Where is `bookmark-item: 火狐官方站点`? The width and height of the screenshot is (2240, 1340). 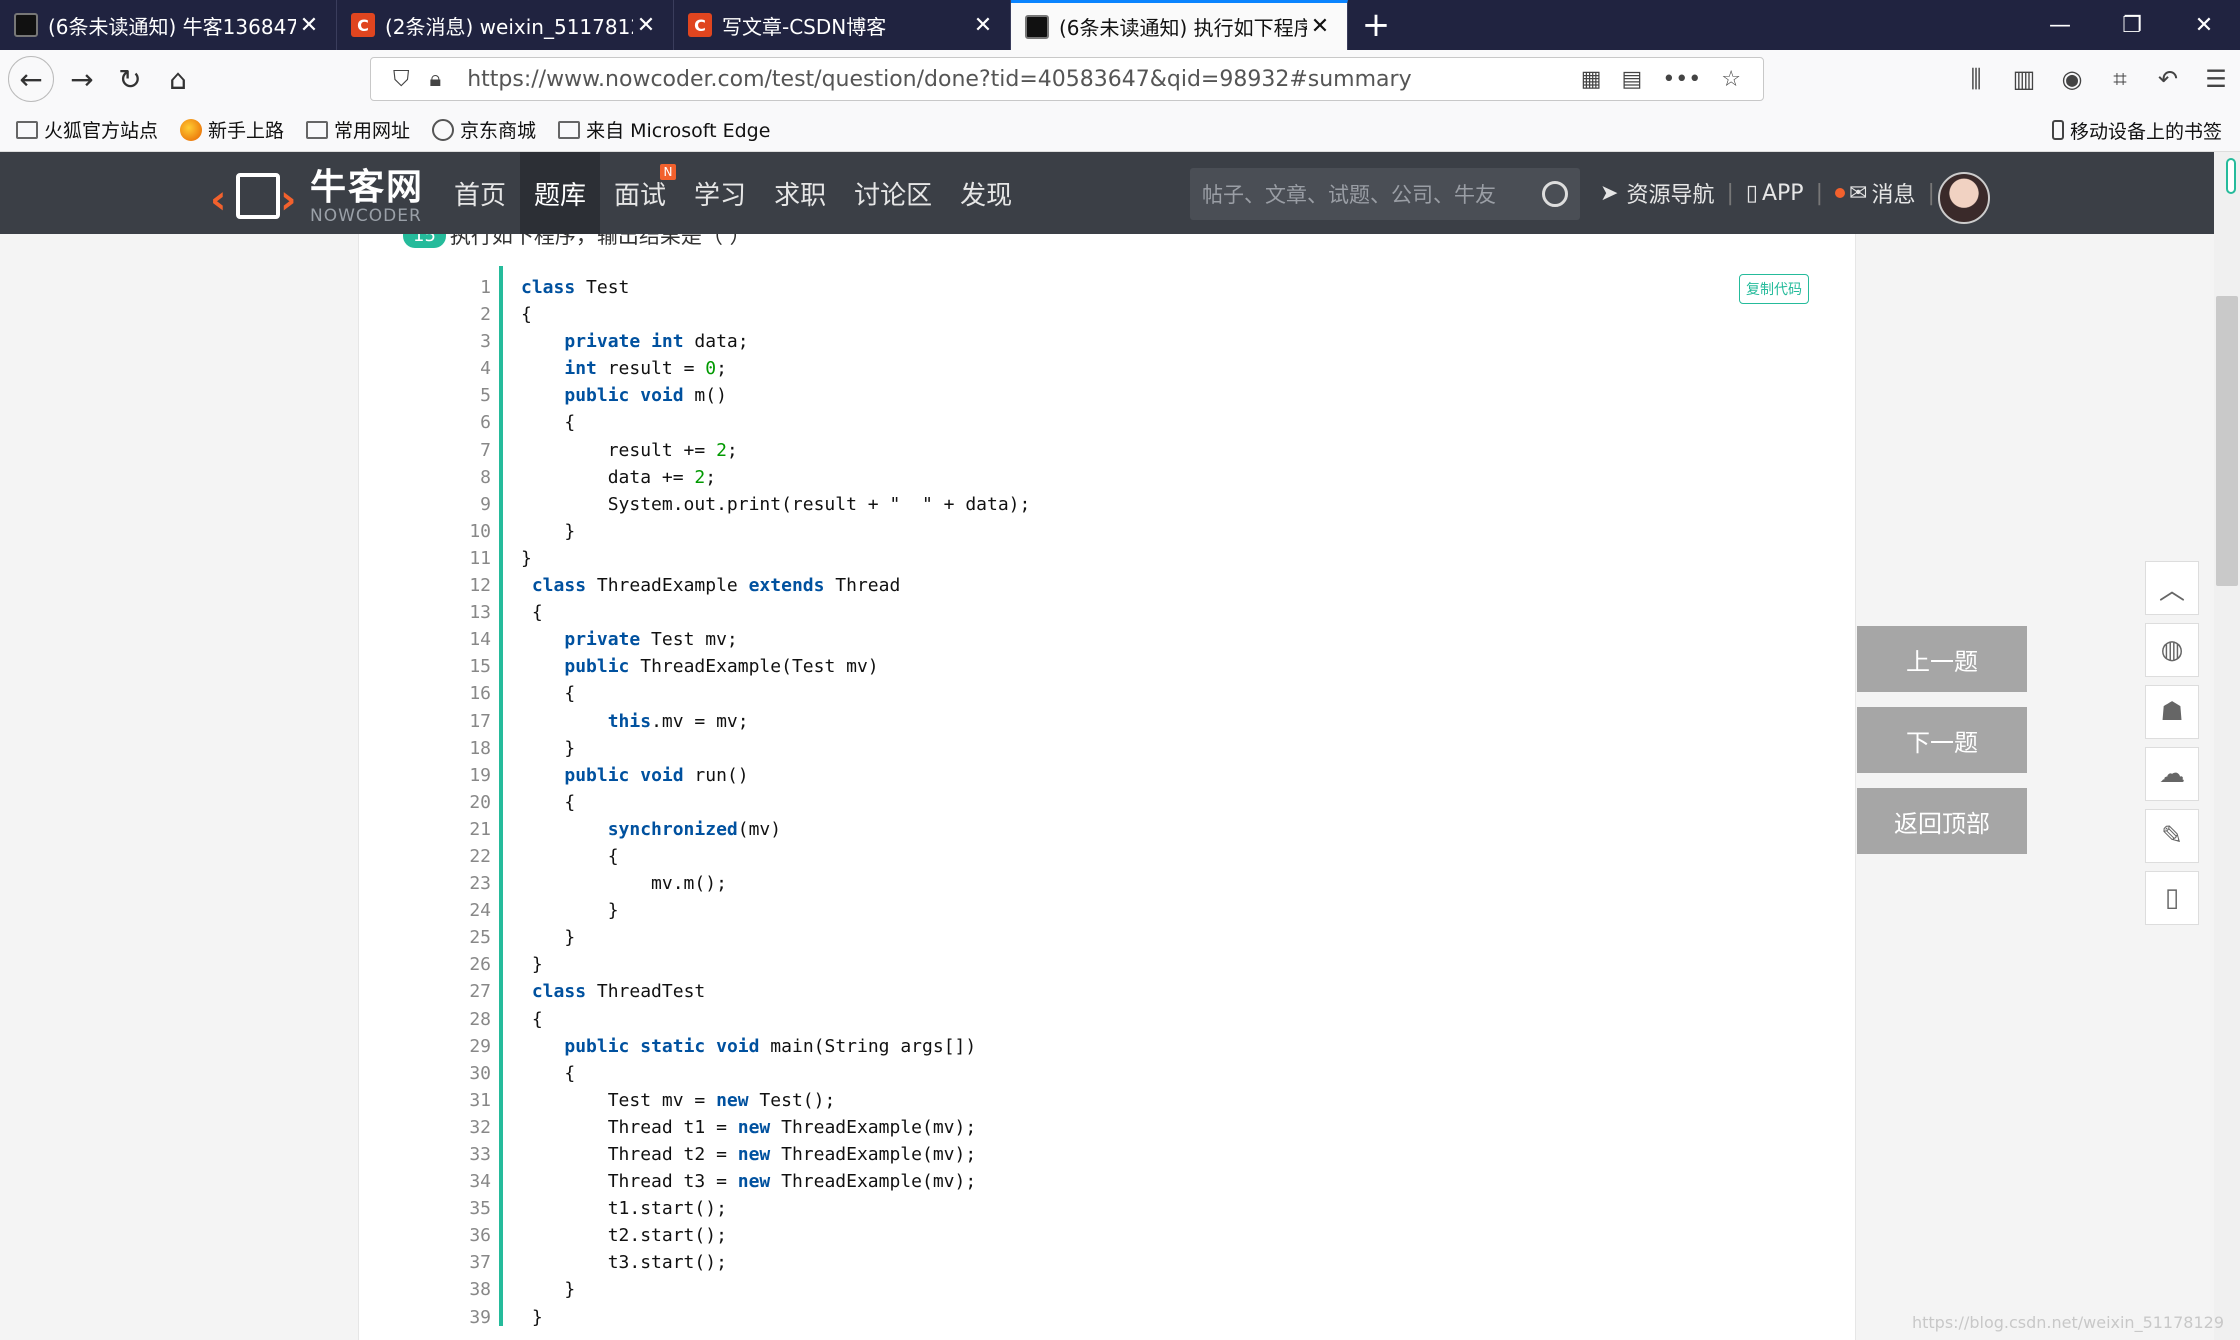
bookmark-item: 火狐官方站点 is located at coordinates (87, 129).